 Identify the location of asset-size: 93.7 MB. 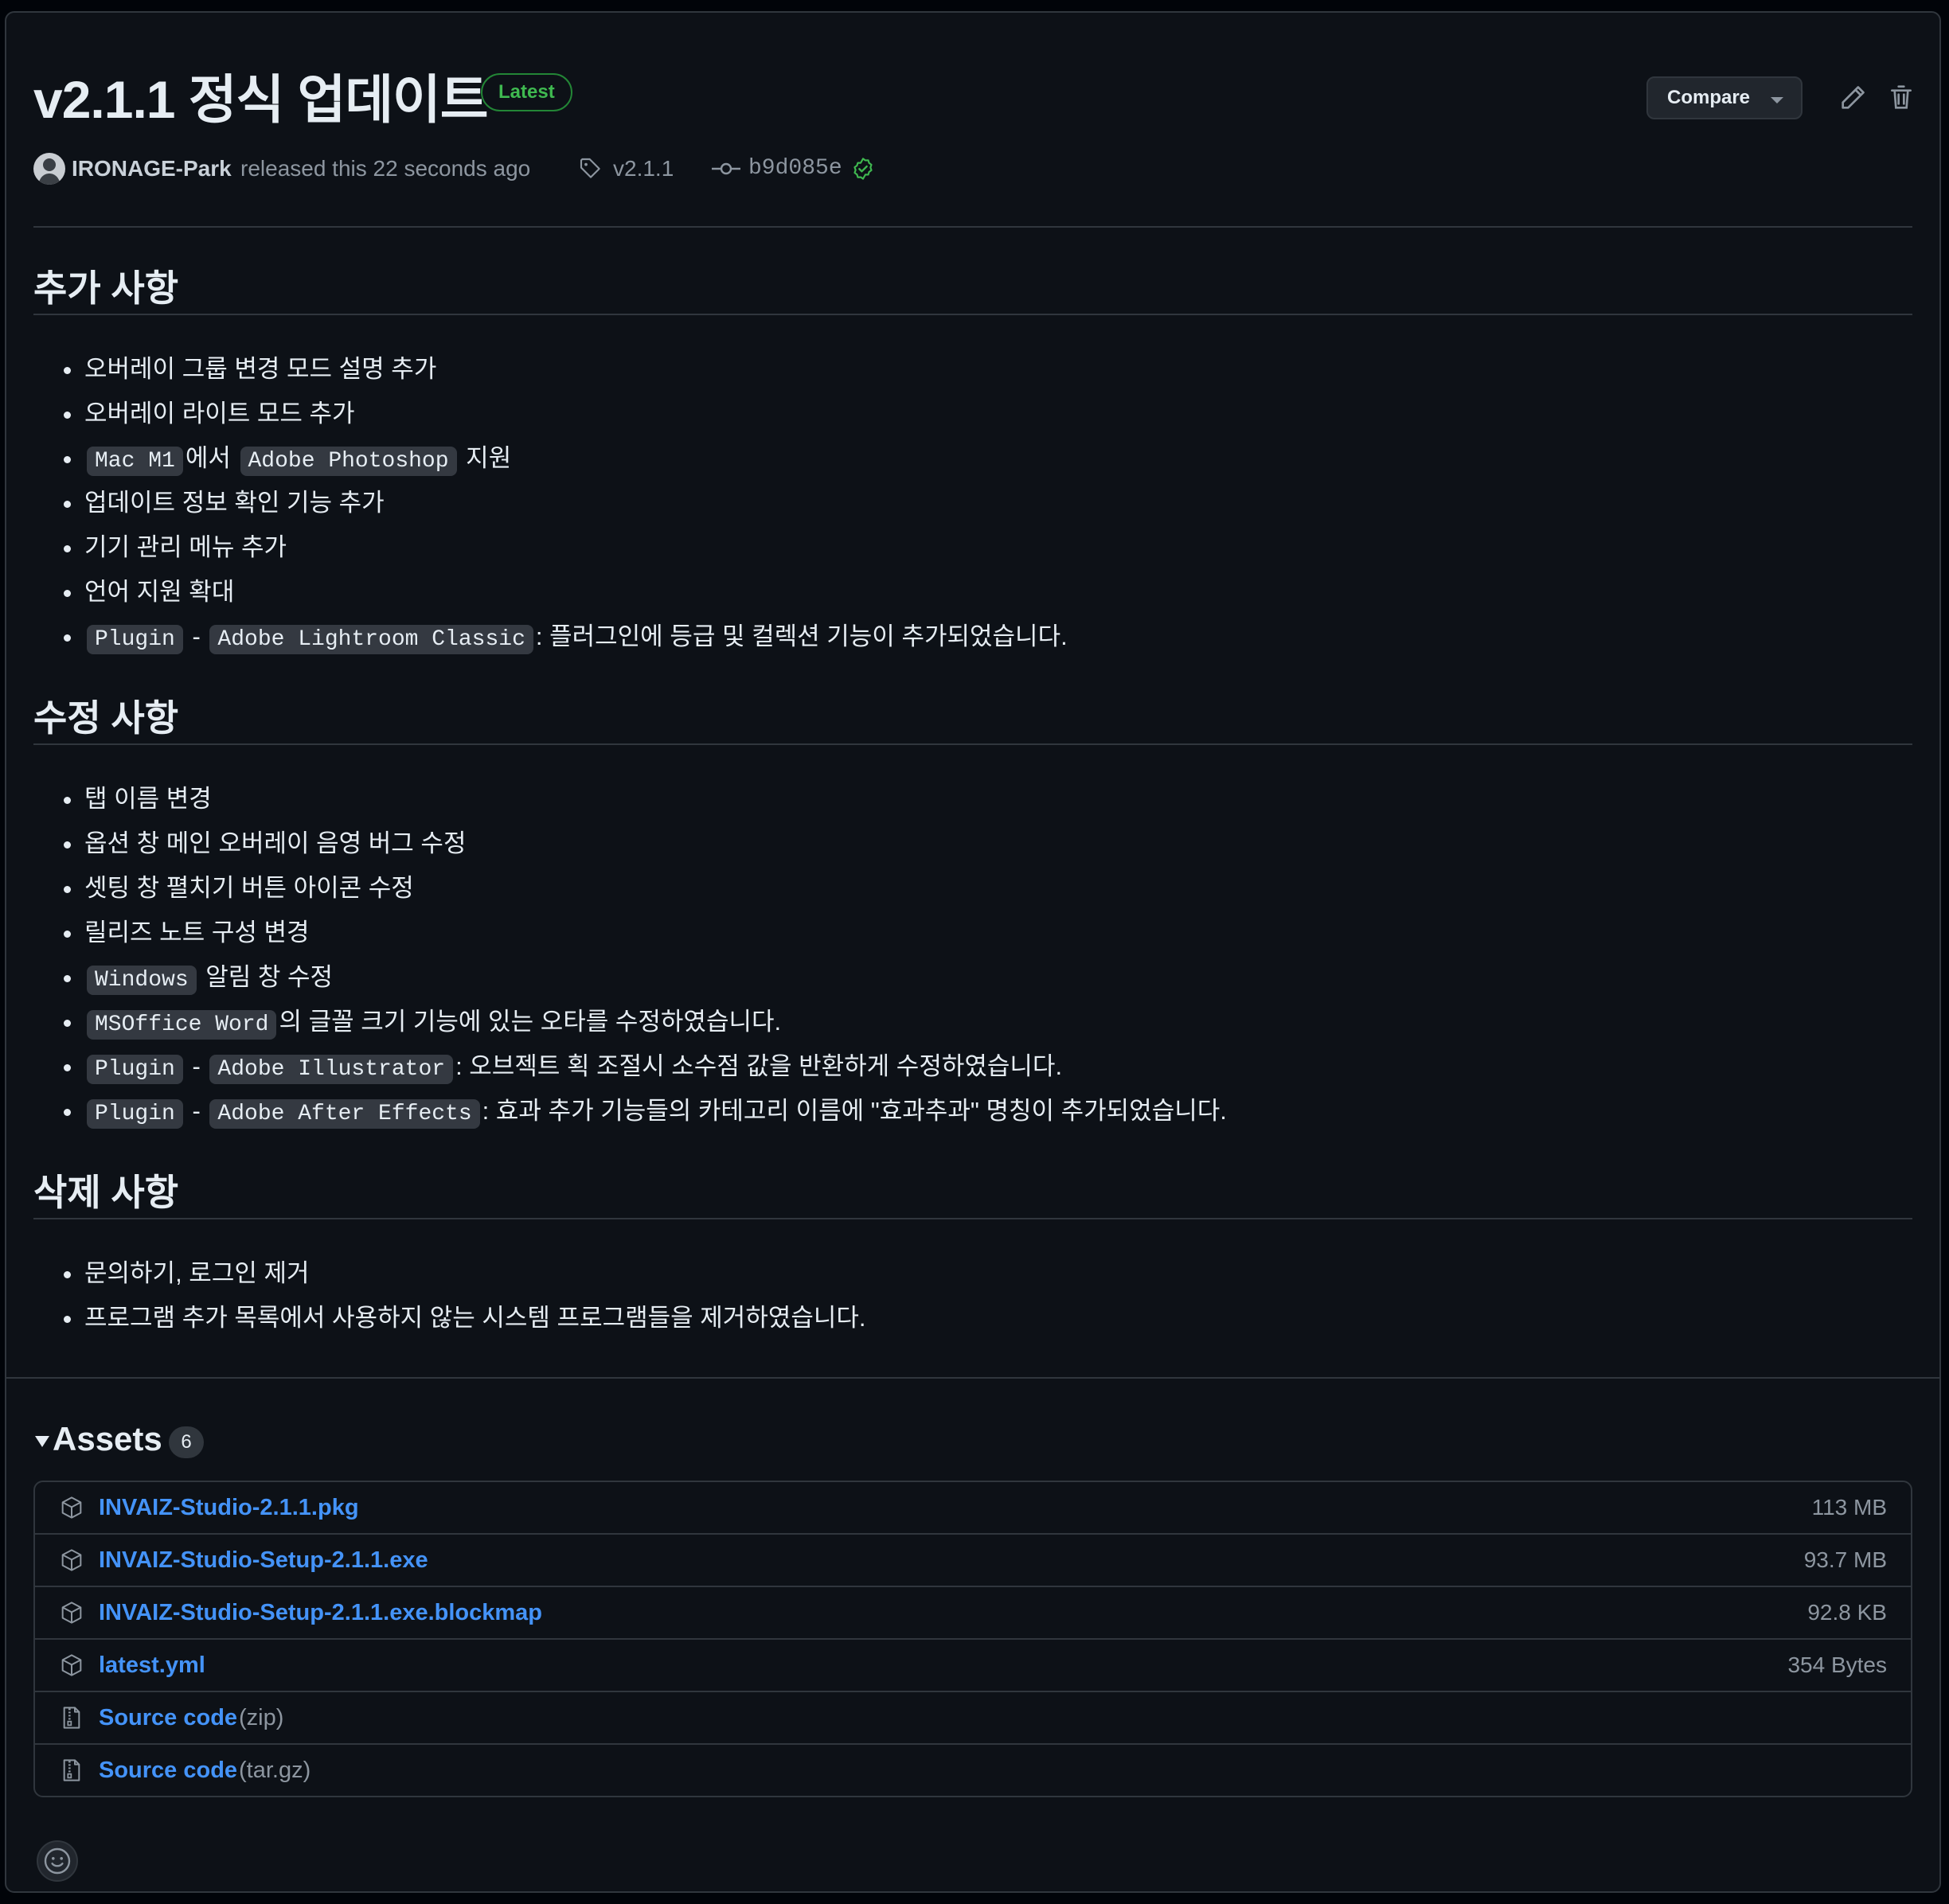
(1845, 1559).